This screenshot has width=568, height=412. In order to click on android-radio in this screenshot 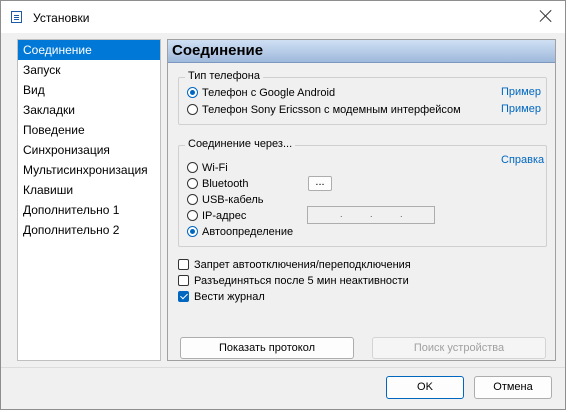, I will do `click(192, 92)`.